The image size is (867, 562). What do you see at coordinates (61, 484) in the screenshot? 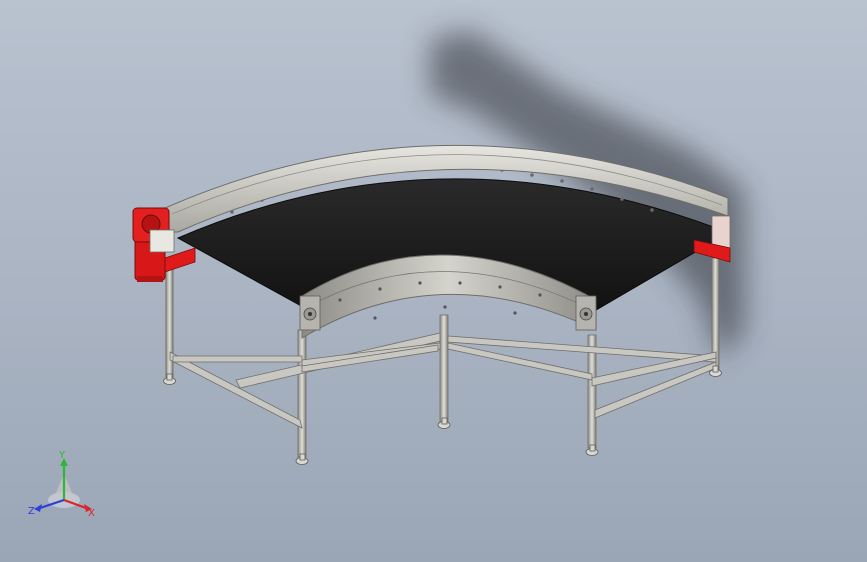
I see `triad-icon: Y X Z` at bounding box center [61, 484].